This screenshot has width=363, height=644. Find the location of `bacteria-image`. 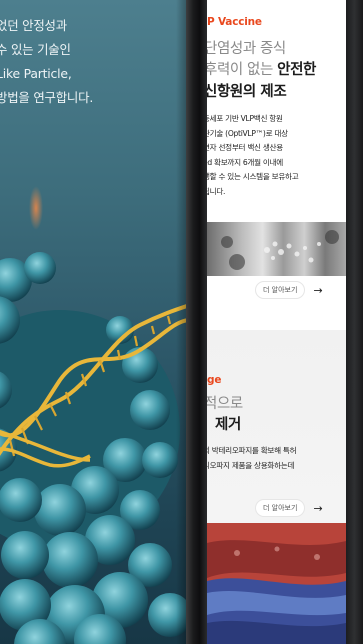

bacteria-image is located at coordinates (276, 583).